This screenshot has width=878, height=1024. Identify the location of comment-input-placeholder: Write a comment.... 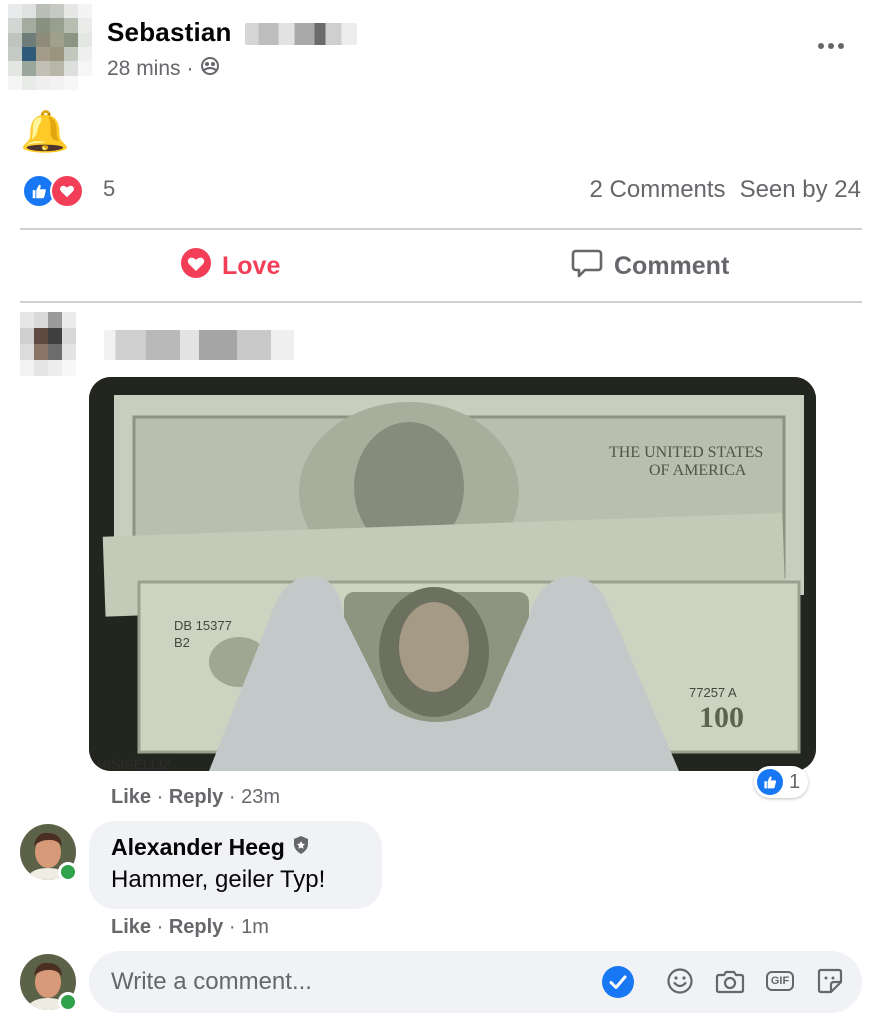
(211, 982).